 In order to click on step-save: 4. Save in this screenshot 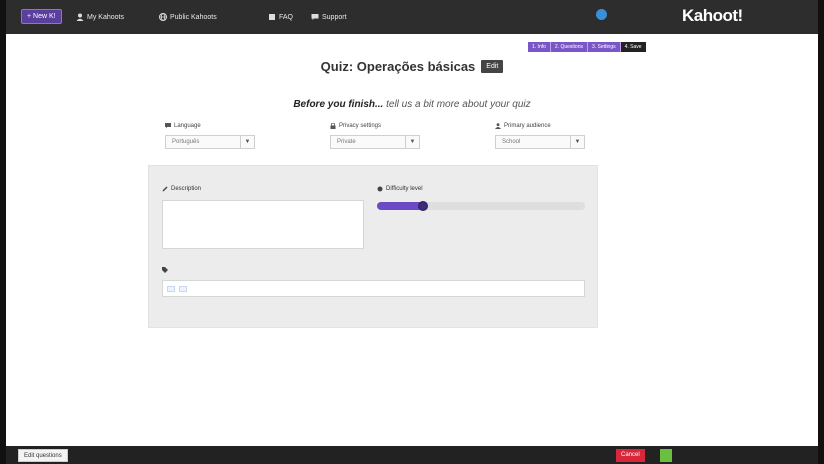, I will do `click(633, 47)`.